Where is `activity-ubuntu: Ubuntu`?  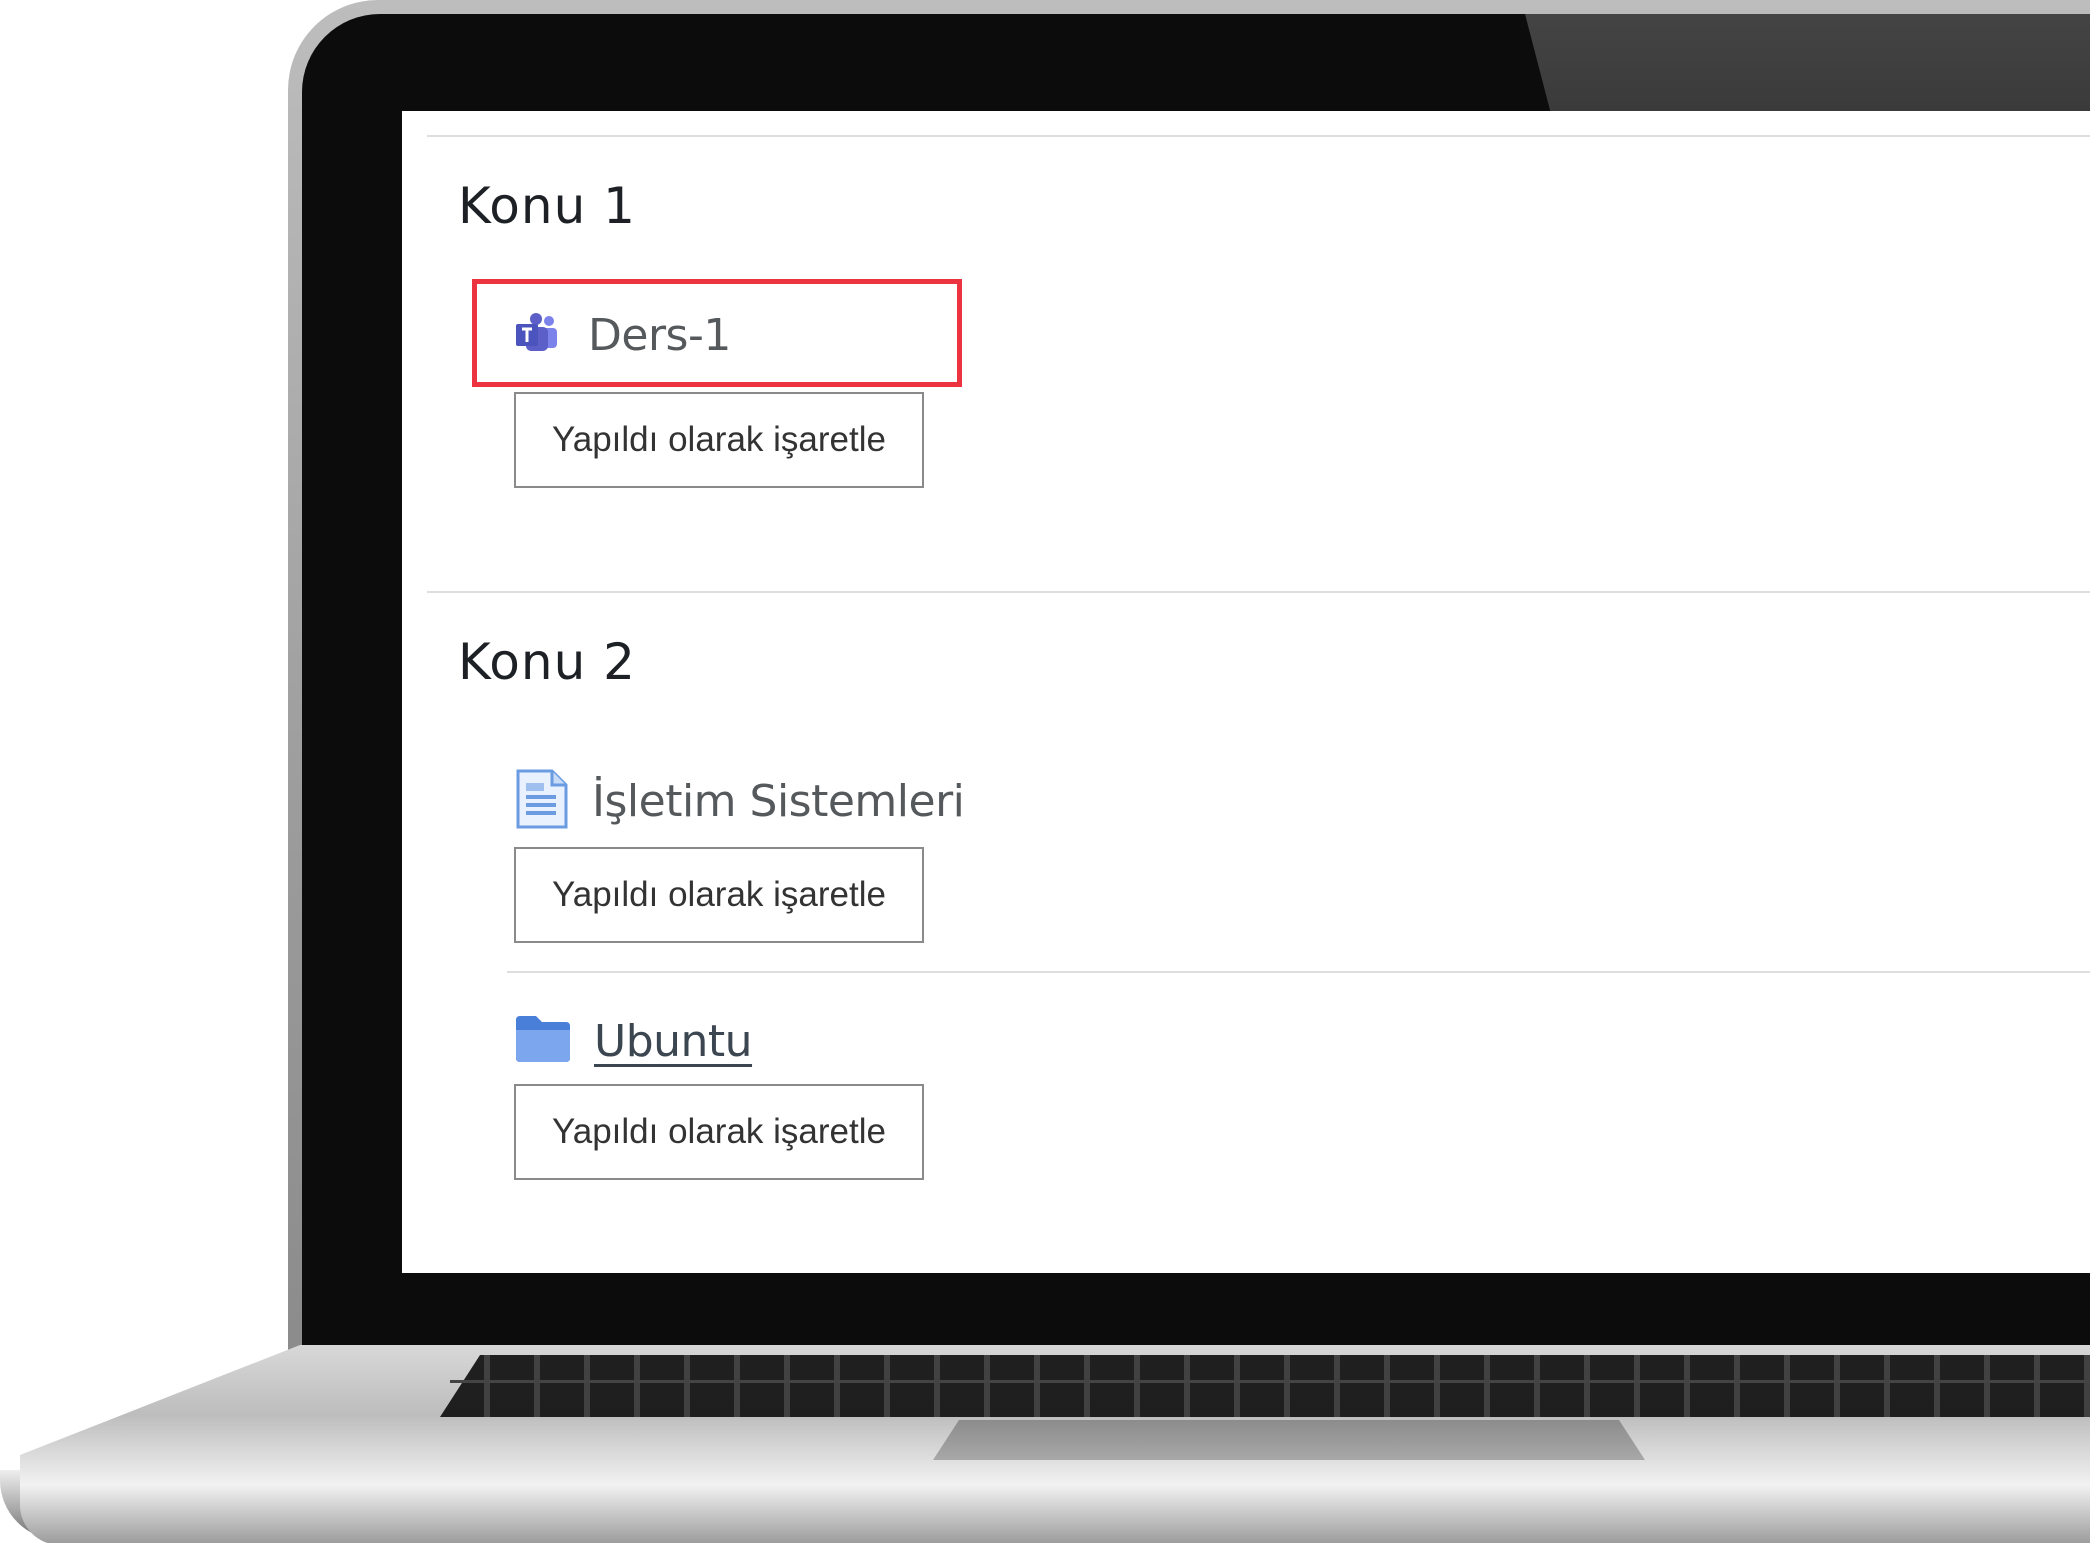
activity-ubuntu: Ubuntu is located at coordinates (633, 1041).